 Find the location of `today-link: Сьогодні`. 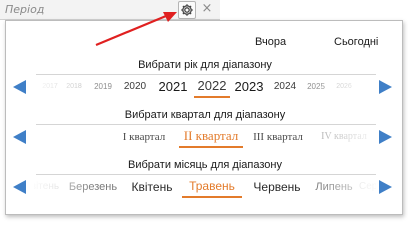

today-link: Сьогодні is located at coordinates (356, 42).